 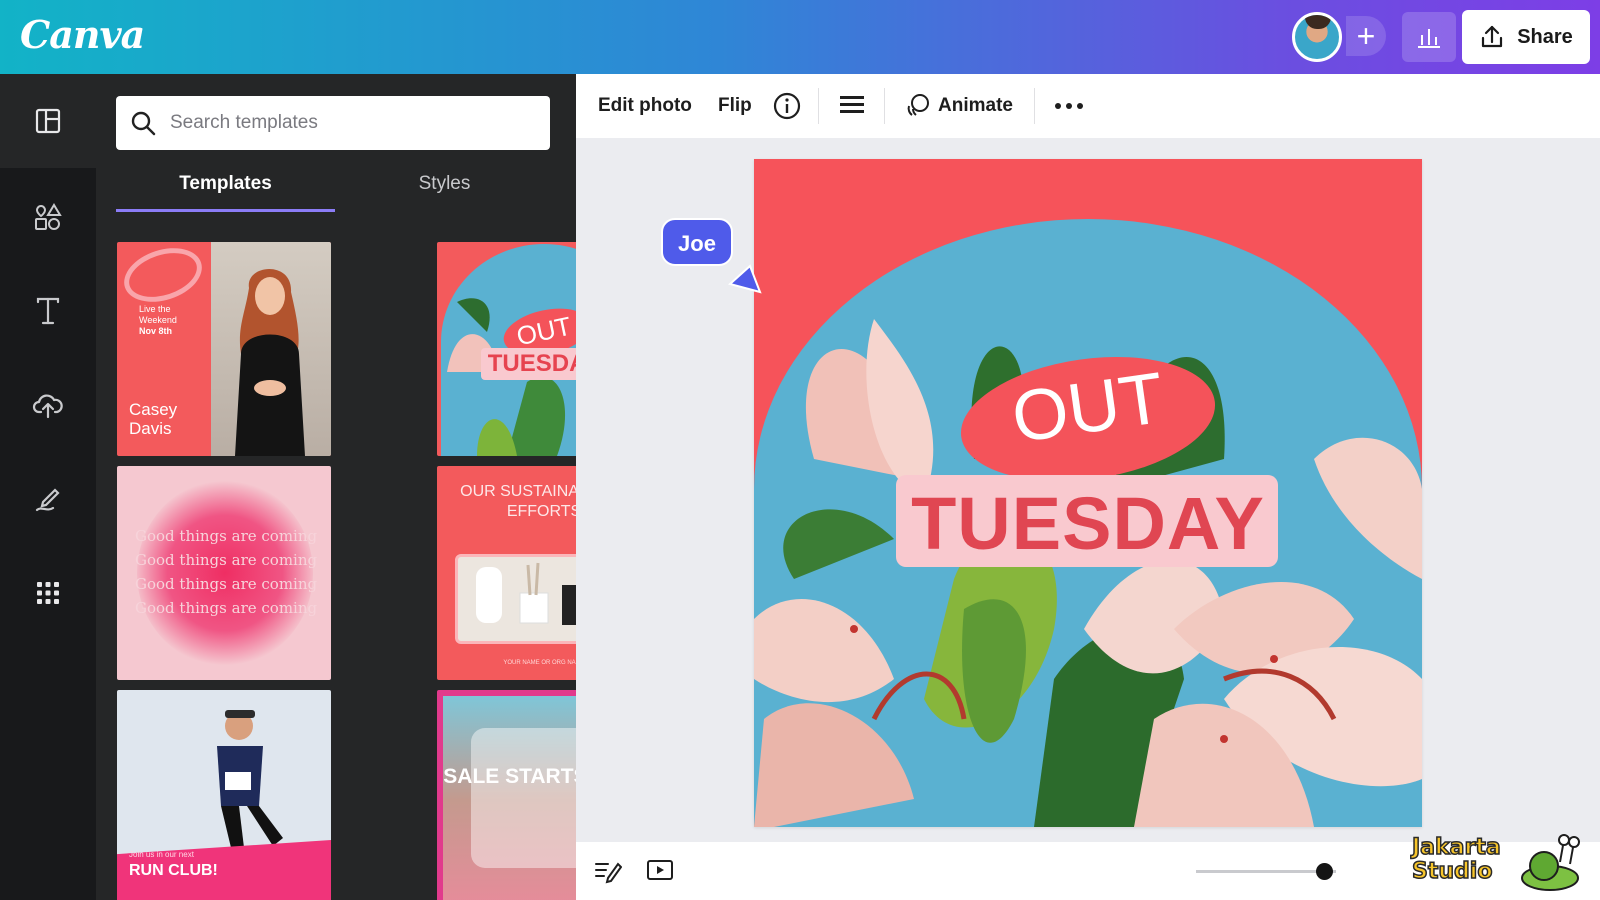 I want to click on cursor-pointer-icon, so click(x=745, y=279).